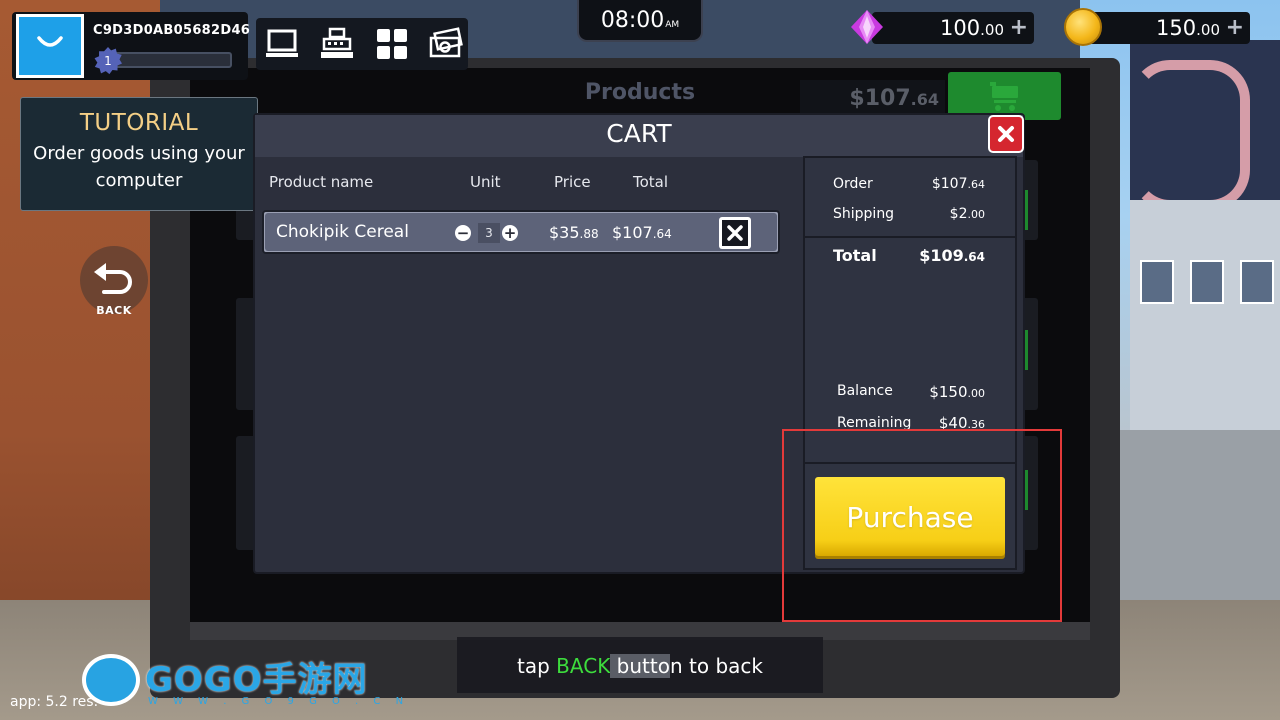 The image size is (1280, 720). I want to click on player-avatar, so click(50, 46).